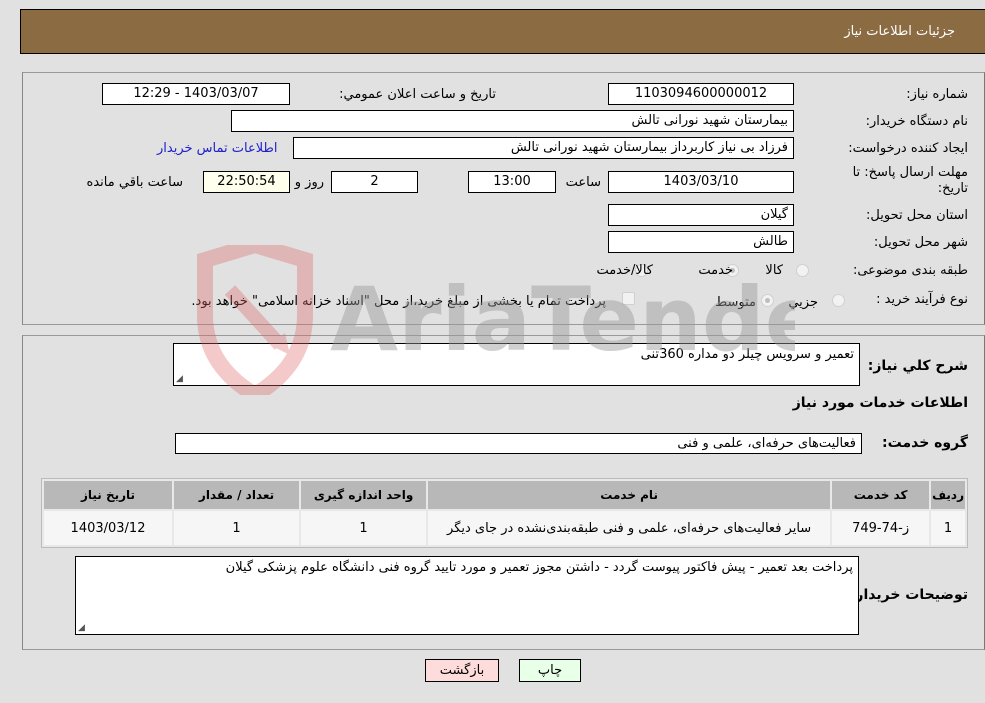  Describe the element at coordinates (881, 495) in the screenshot. I see `col-header-service-code: کد خدمت` at that location.